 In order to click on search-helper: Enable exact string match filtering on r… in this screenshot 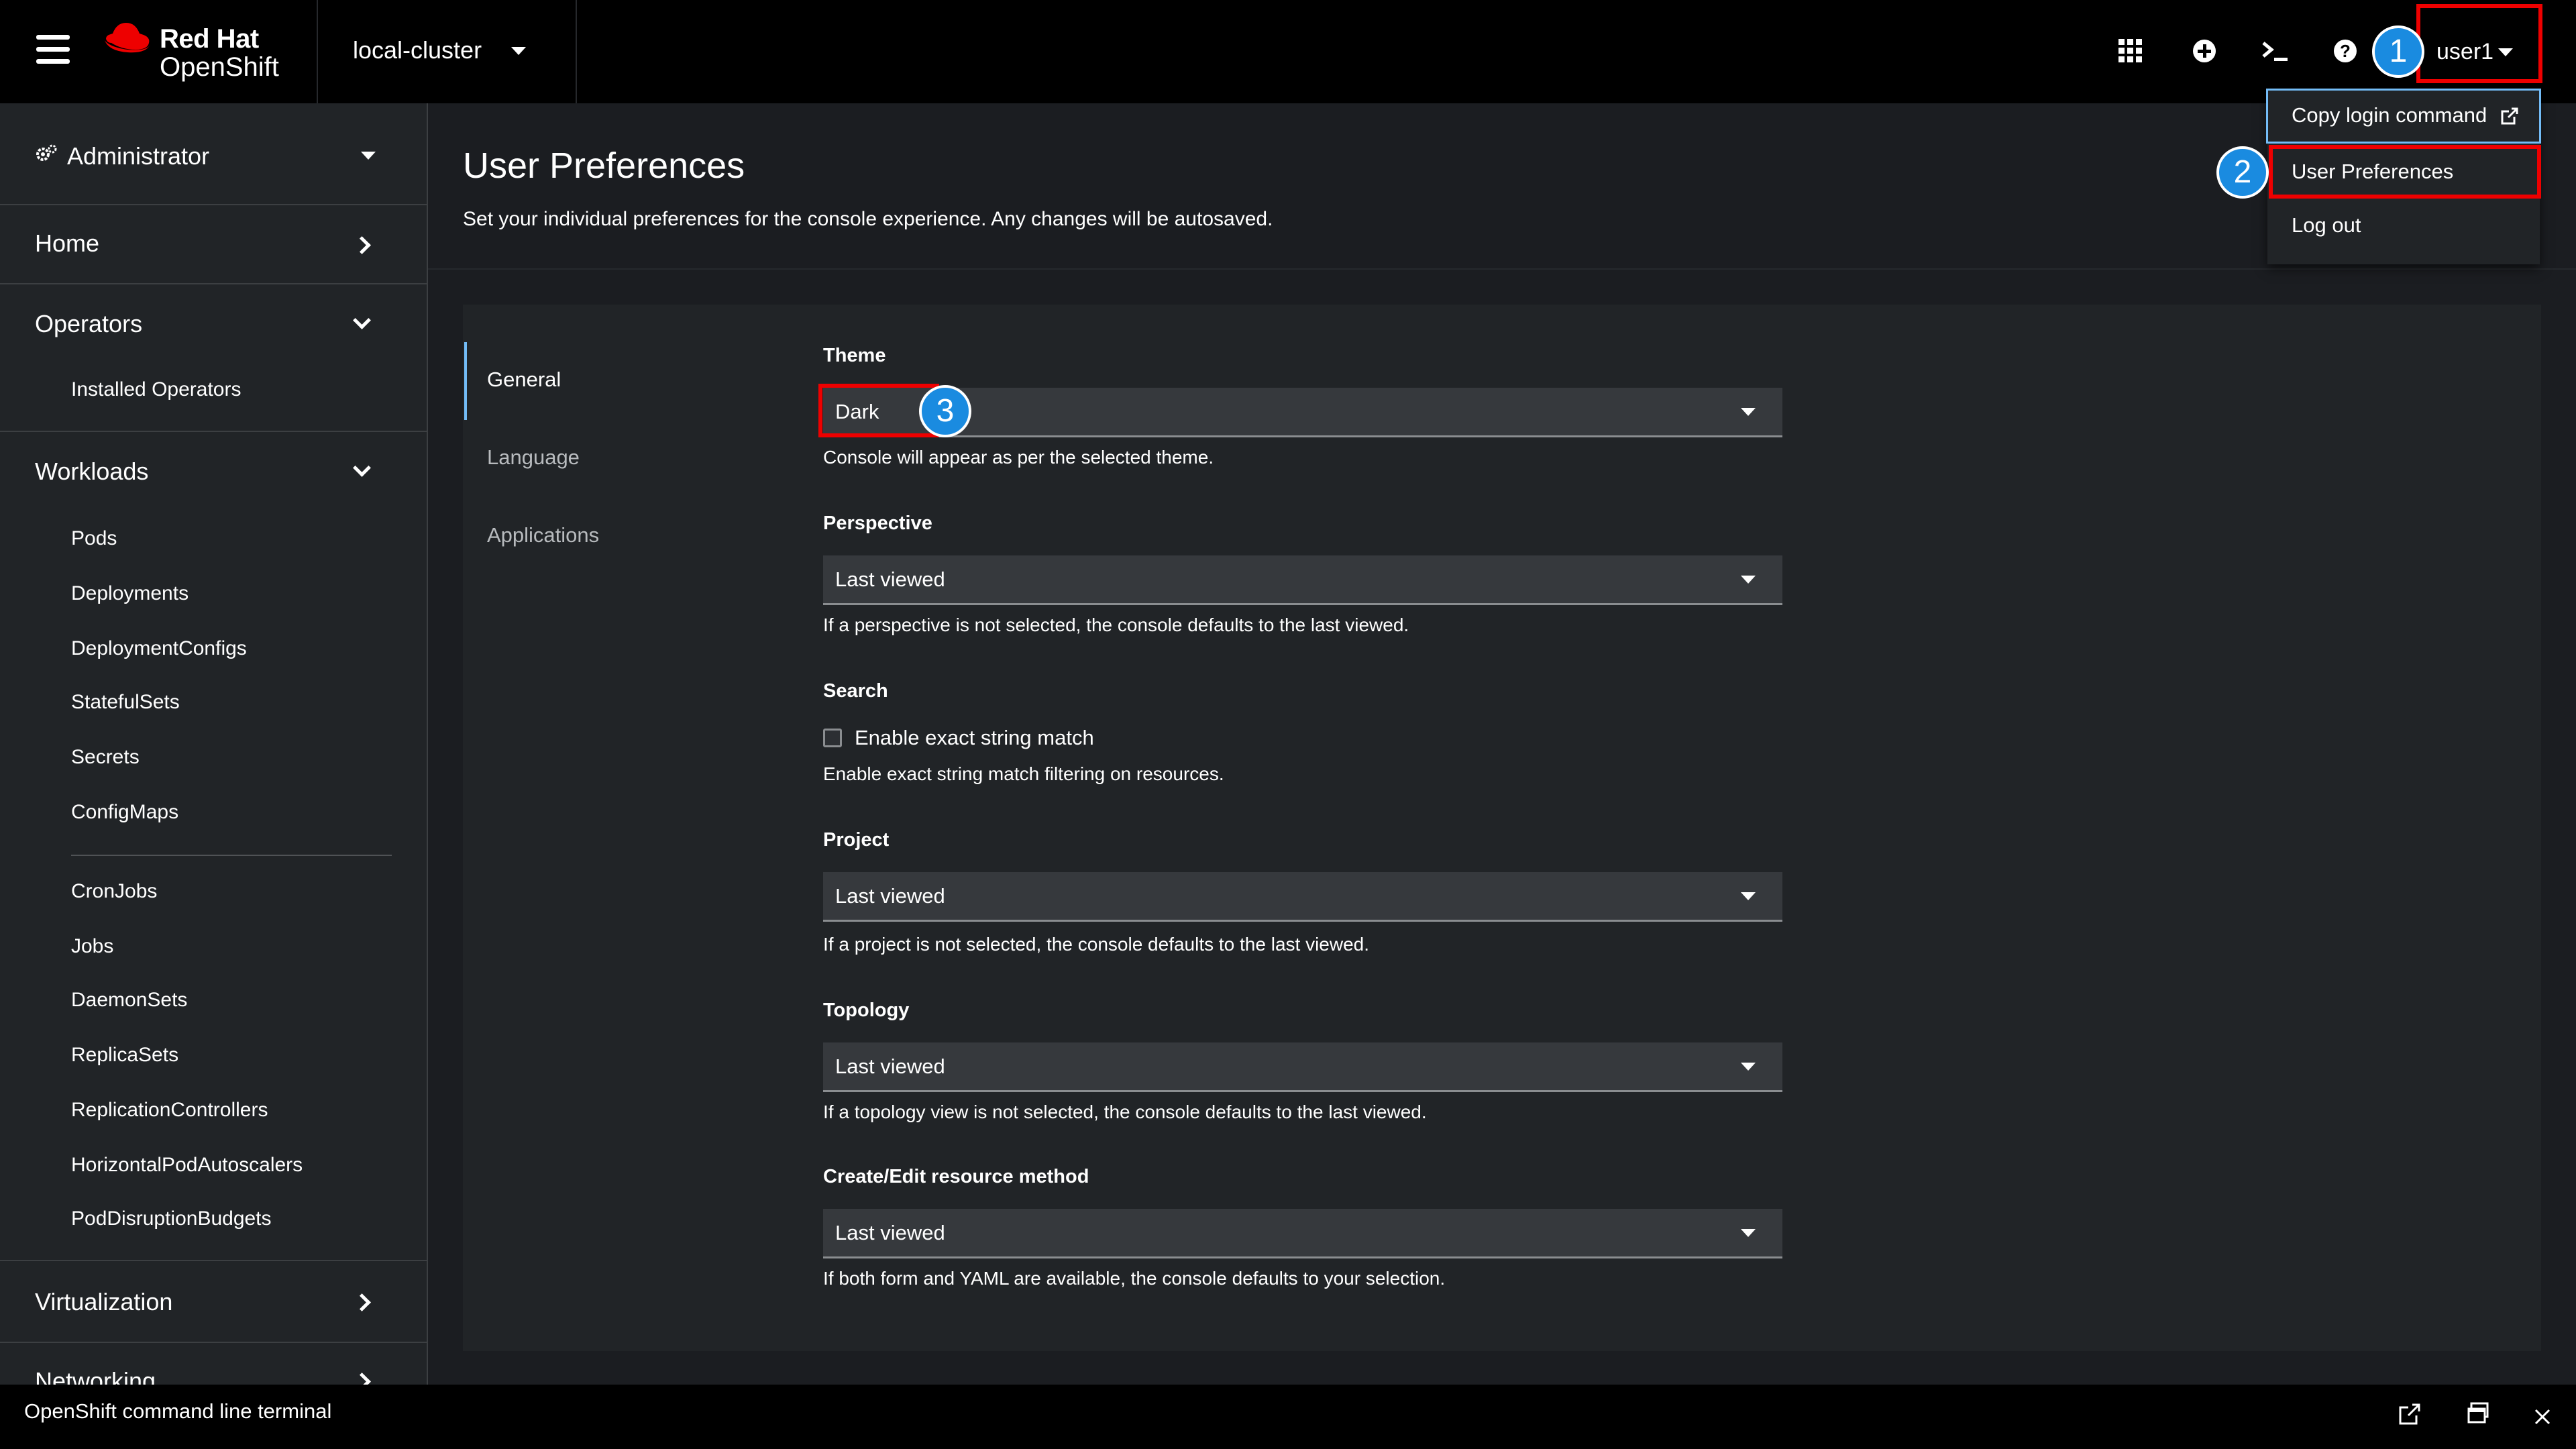, I will do `click(1023, 773)`.